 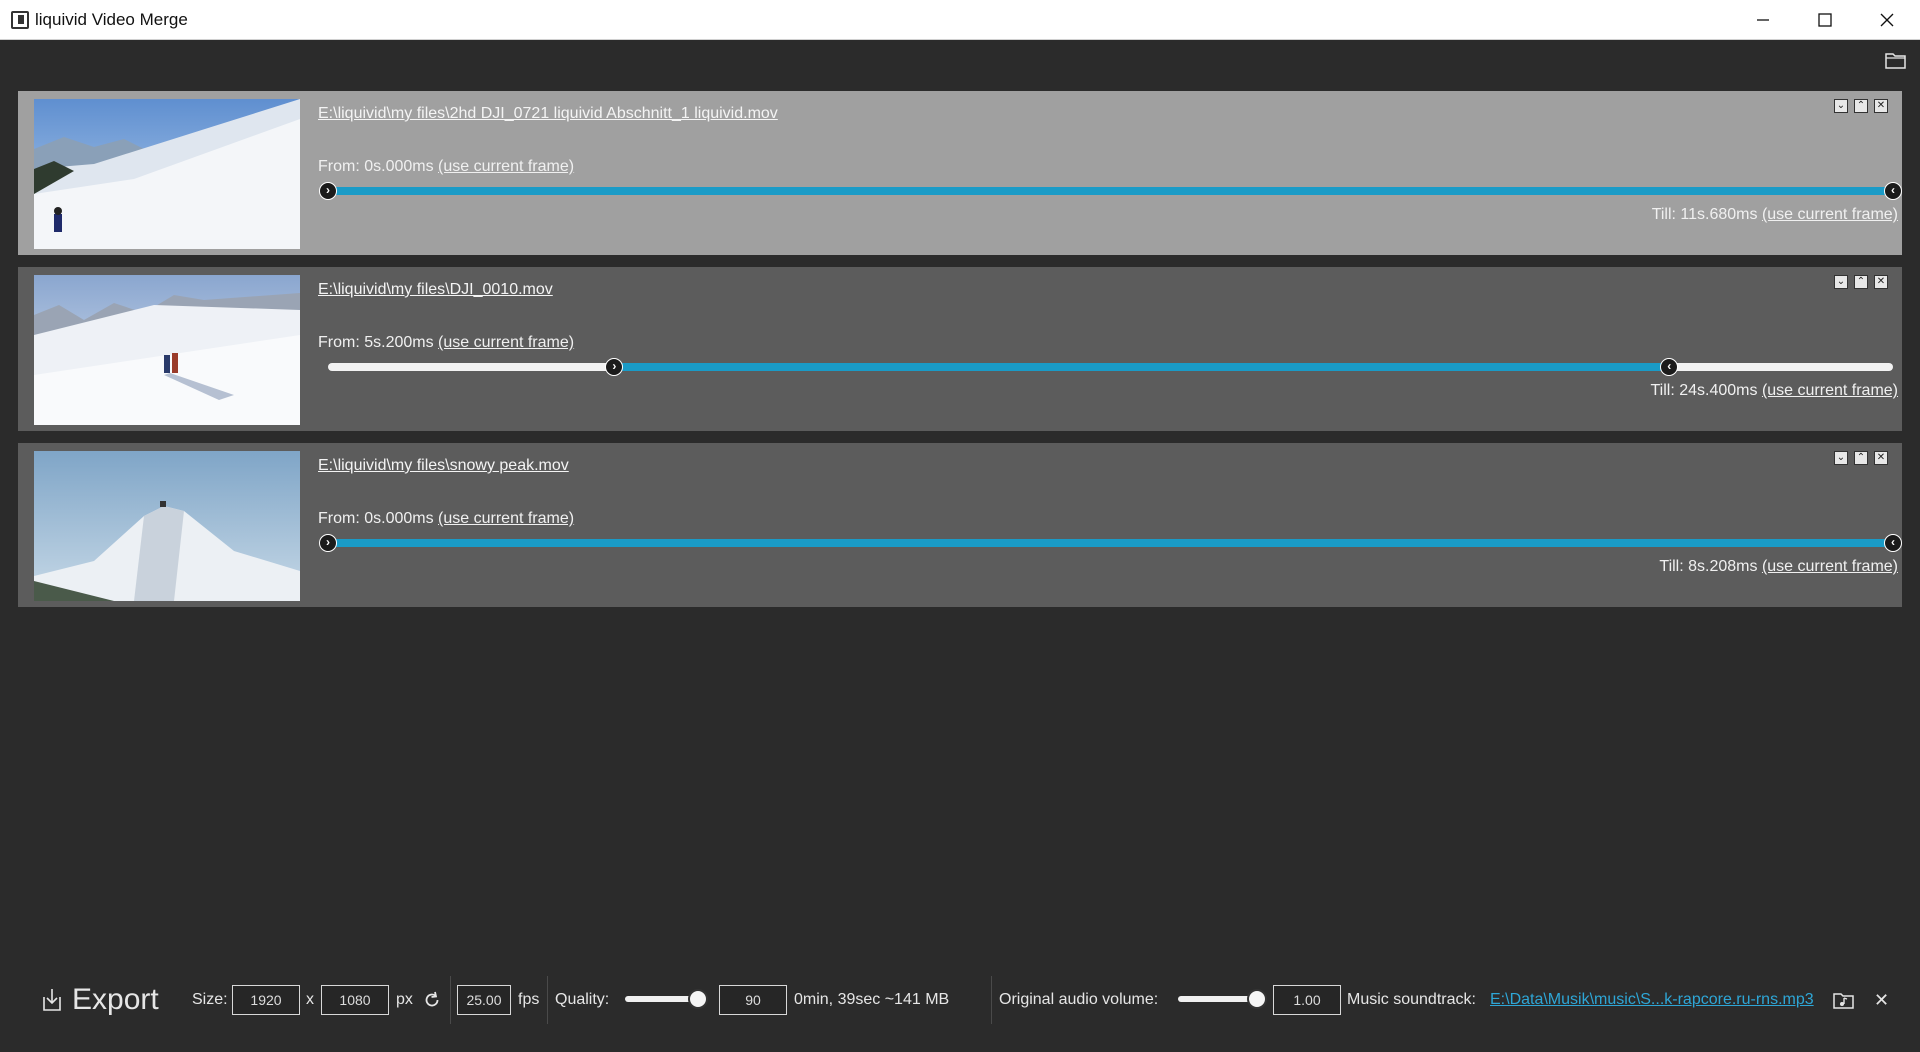 I want to click on reset-icon, so click(x=432, y=999).